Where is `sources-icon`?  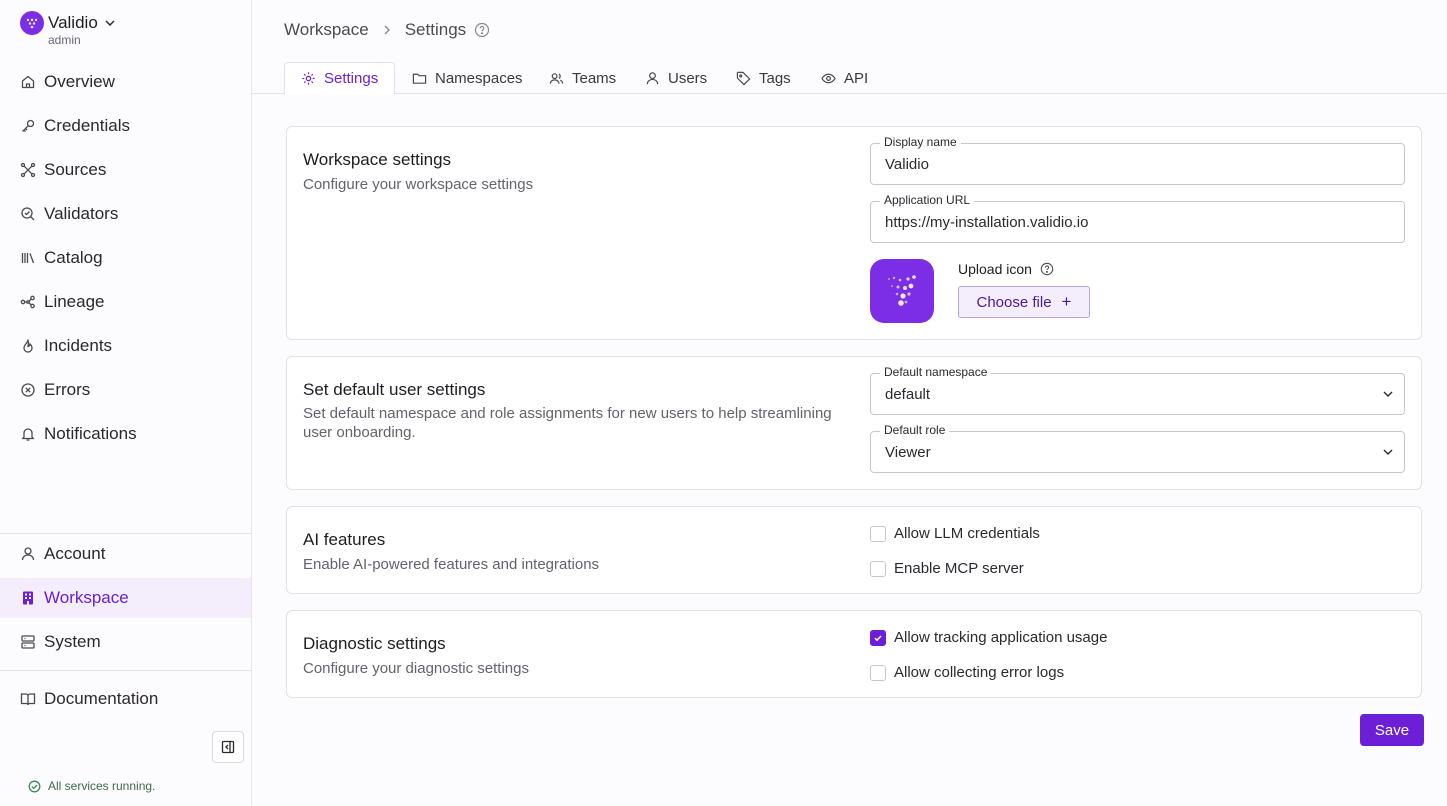
sources-icon is located at coordinates (28, 170).